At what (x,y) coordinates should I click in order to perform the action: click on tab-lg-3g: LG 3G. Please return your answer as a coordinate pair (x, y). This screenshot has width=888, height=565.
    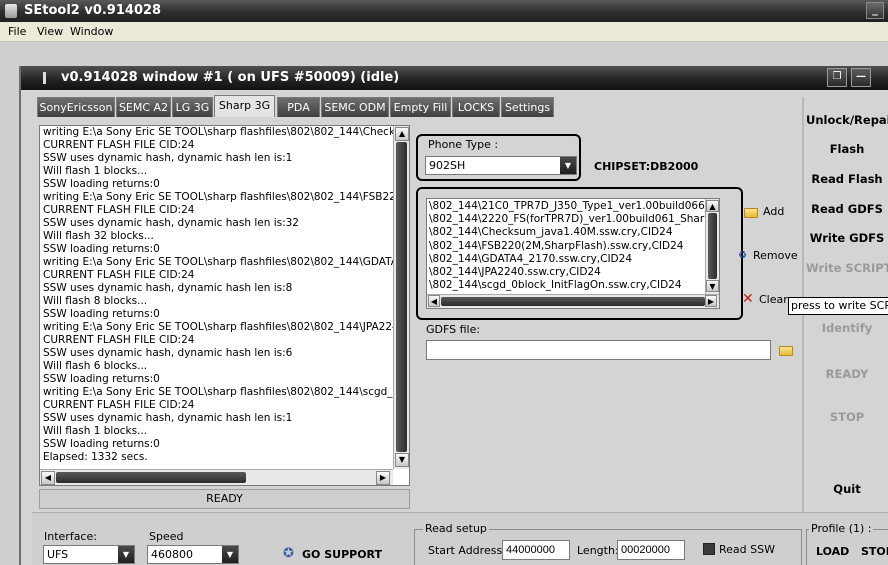
    Looking at the image, I should click on (192, 107).